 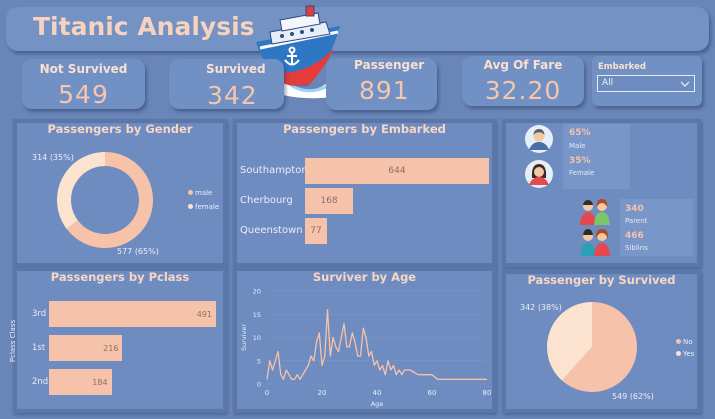 I want to click on pclass-chart-title: Passengers by Pclass, so click(x=120, y=277).